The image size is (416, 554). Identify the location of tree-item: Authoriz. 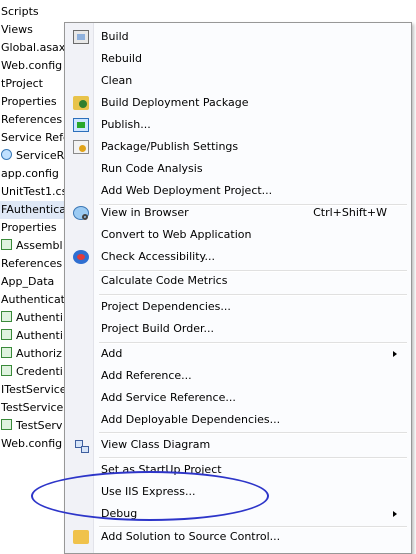
(31, 354).